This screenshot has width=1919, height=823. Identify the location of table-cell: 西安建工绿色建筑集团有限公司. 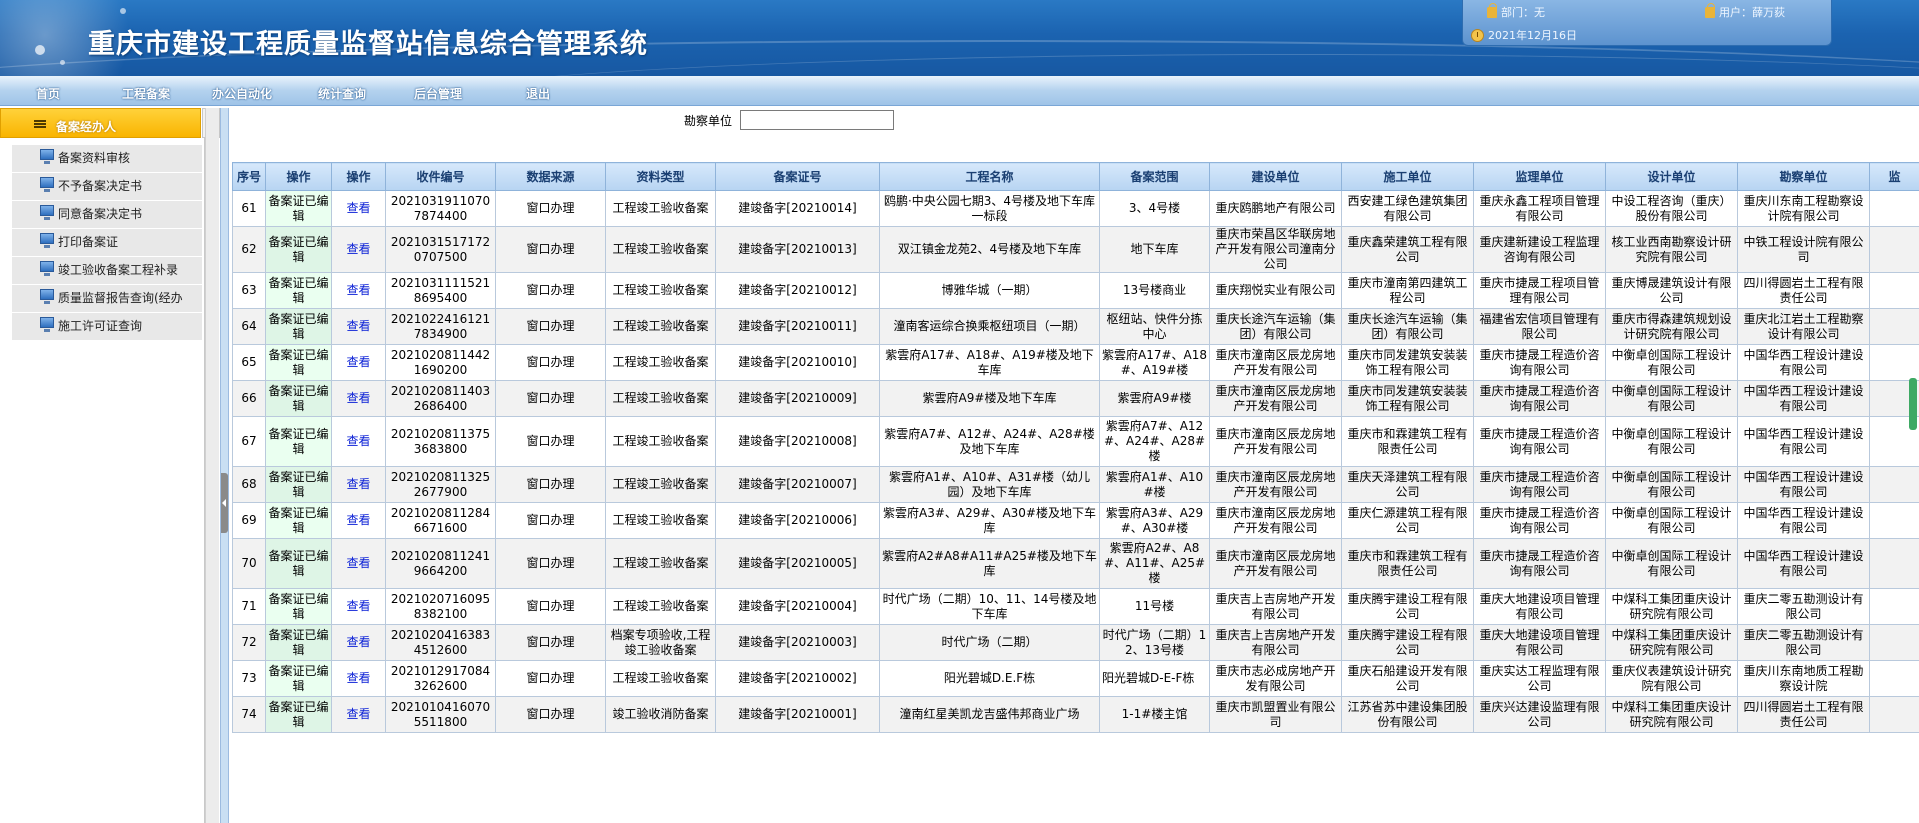
(1407, 208).